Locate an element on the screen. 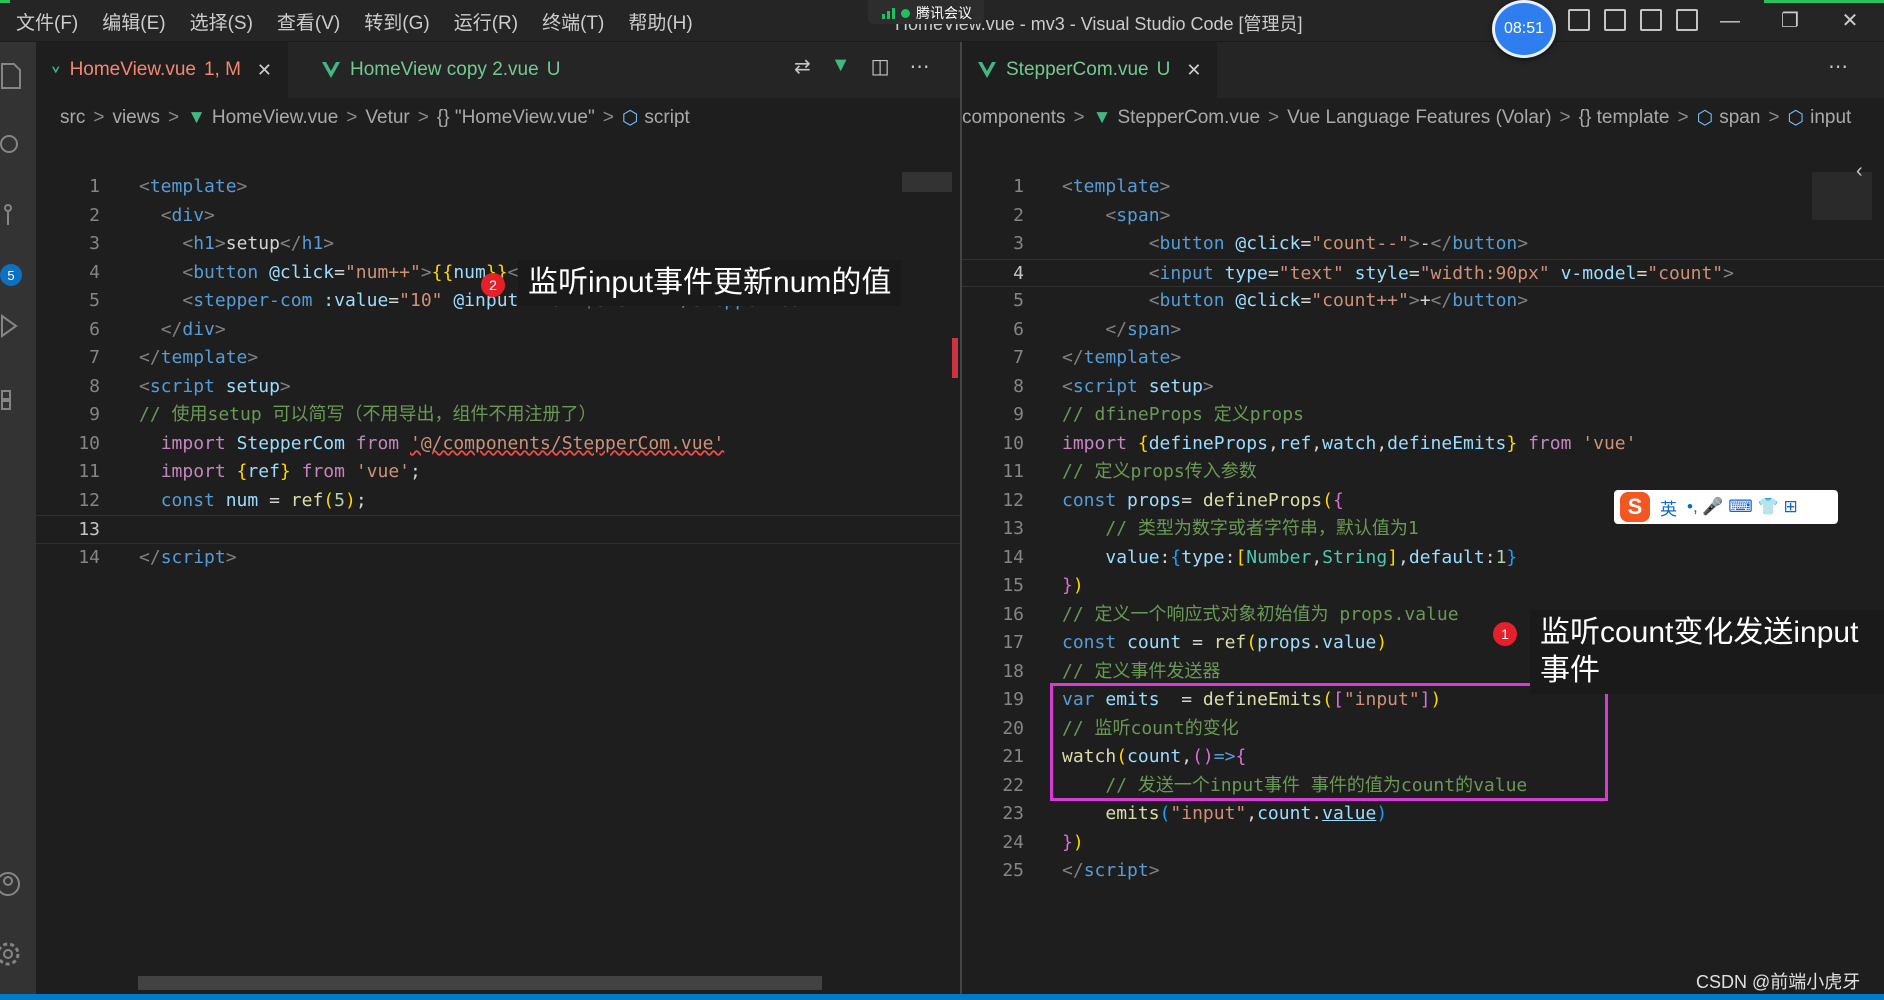 Image resolution: width=1884 pixels, height=1000 pixels. highlight-box is located at coordinates (1329, 742).